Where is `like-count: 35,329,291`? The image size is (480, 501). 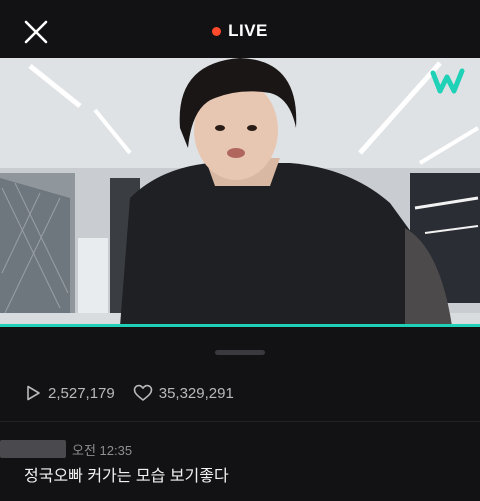
like-count: 35,329,291 is located at coordinates (183, 393).